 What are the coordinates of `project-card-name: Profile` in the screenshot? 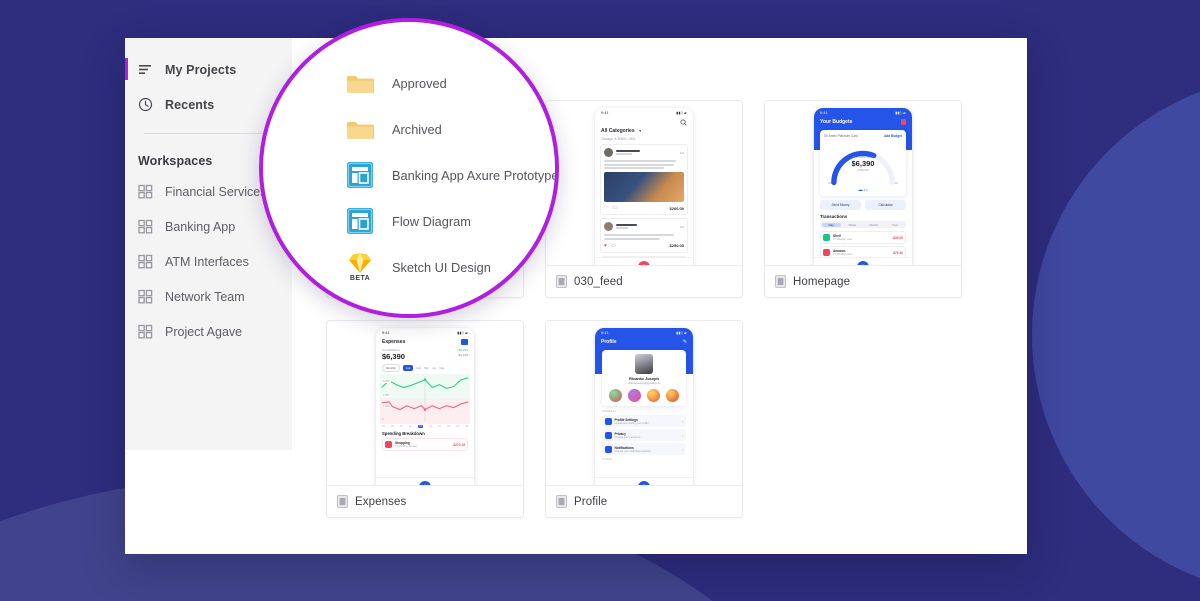 It's located at (591, 501).